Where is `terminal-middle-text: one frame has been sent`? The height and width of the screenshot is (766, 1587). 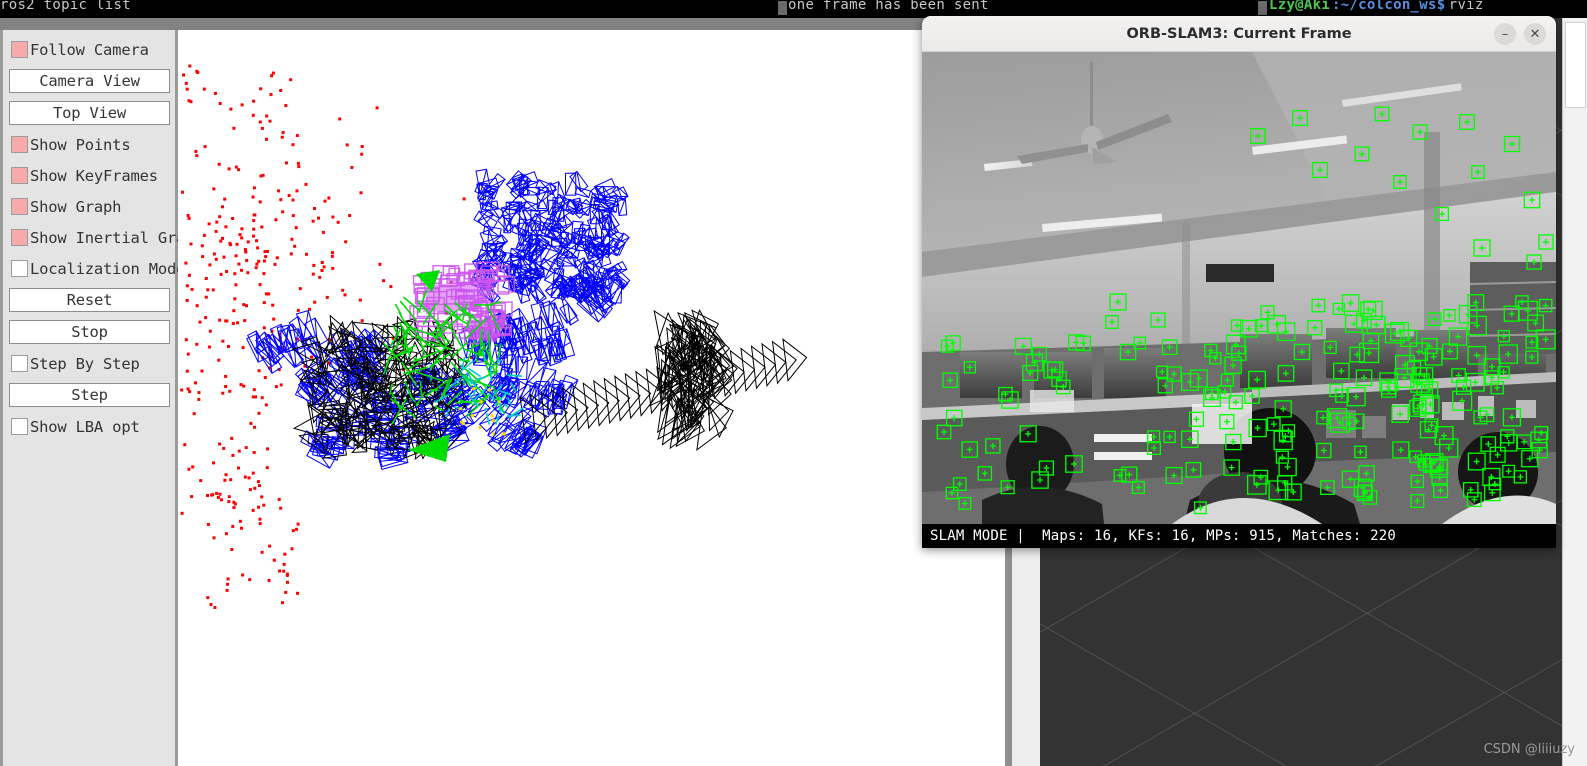 terminal-middle-text: one frame has been sent is located at coordinates (888, 6).